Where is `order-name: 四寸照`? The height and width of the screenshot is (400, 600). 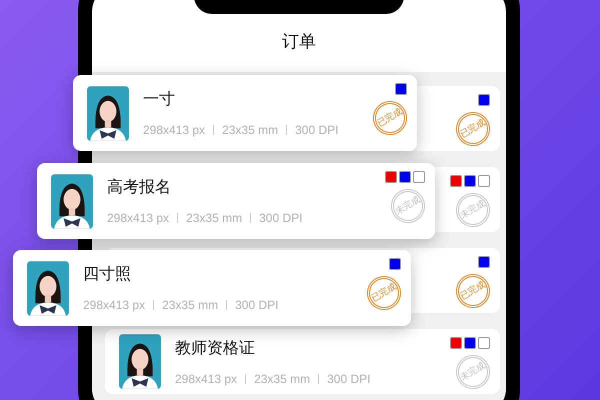 order-name: 四寸照 is located at coordinates (107, 274).